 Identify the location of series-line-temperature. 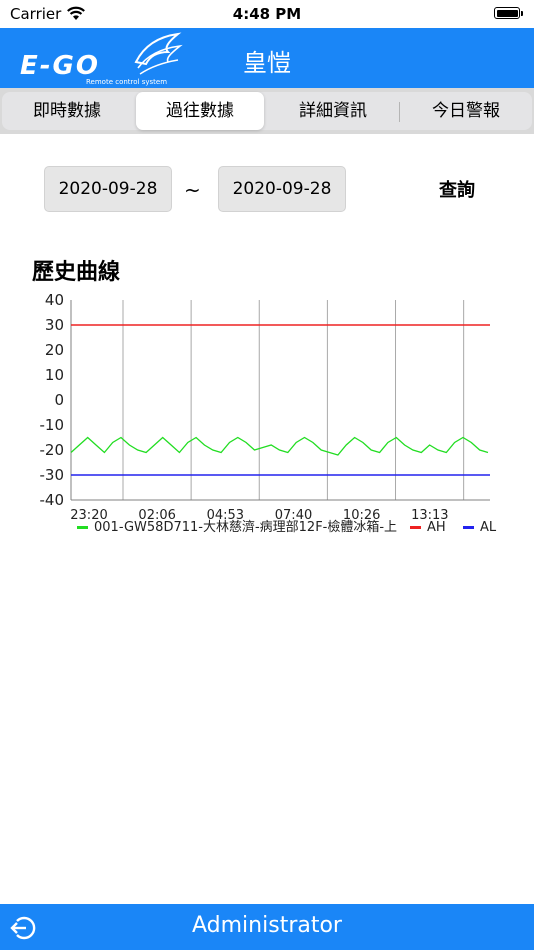
(279, 446).